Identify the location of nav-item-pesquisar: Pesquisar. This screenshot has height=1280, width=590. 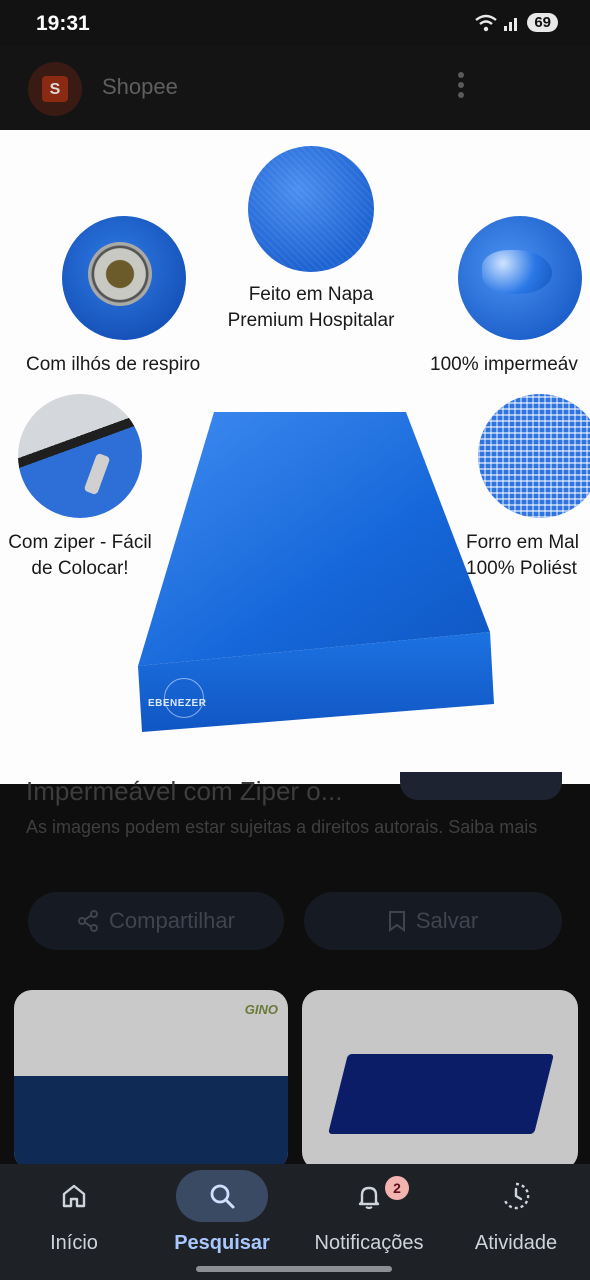
(222, 1214).